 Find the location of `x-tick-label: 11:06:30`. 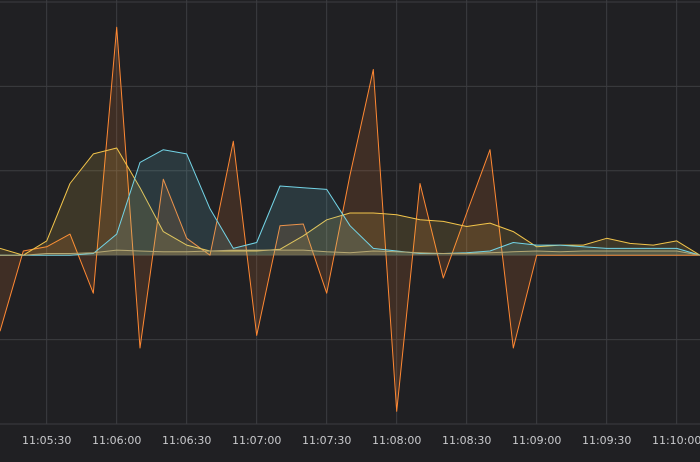

x-tick-label: 11:06:30 is located at coordinates (186, 440).